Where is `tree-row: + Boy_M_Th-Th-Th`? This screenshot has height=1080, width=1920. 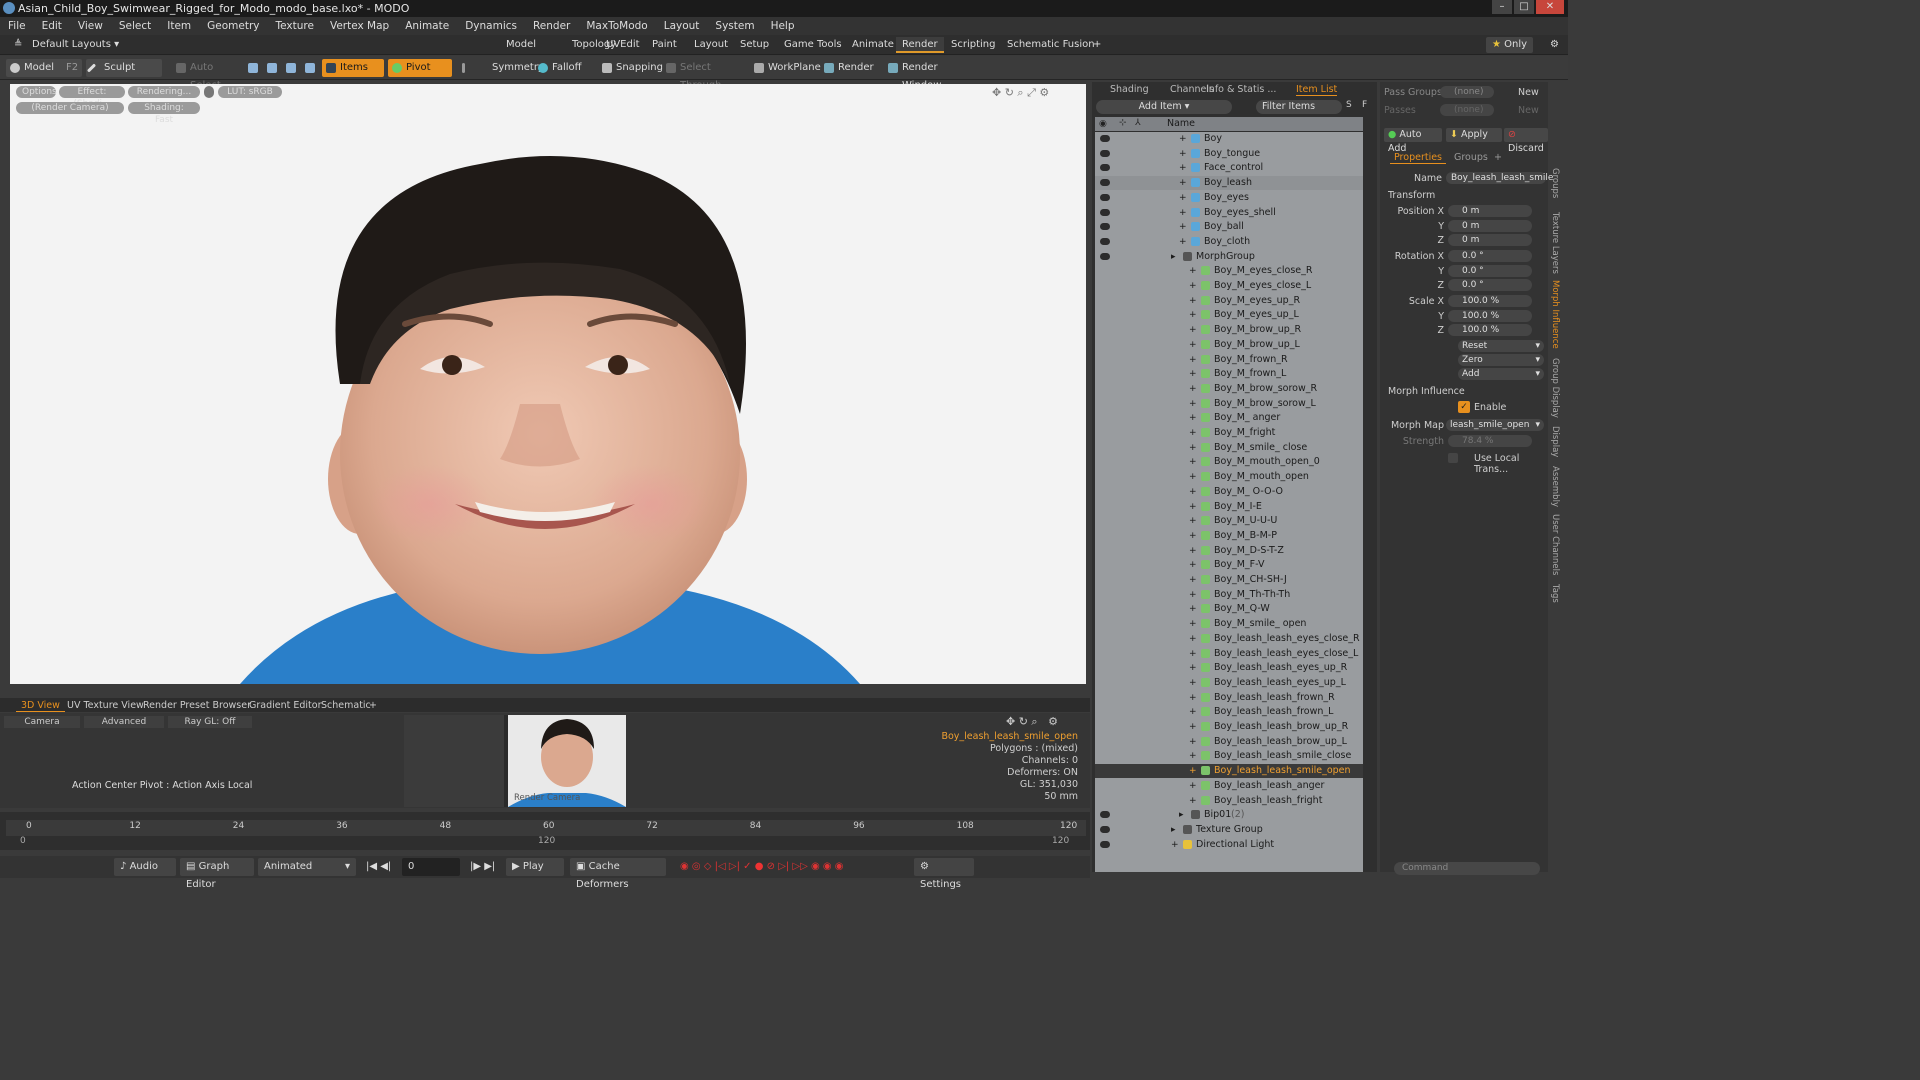
tree-row: + Boy_M_Th-Th-Th is located at coordinates (1229, 595).